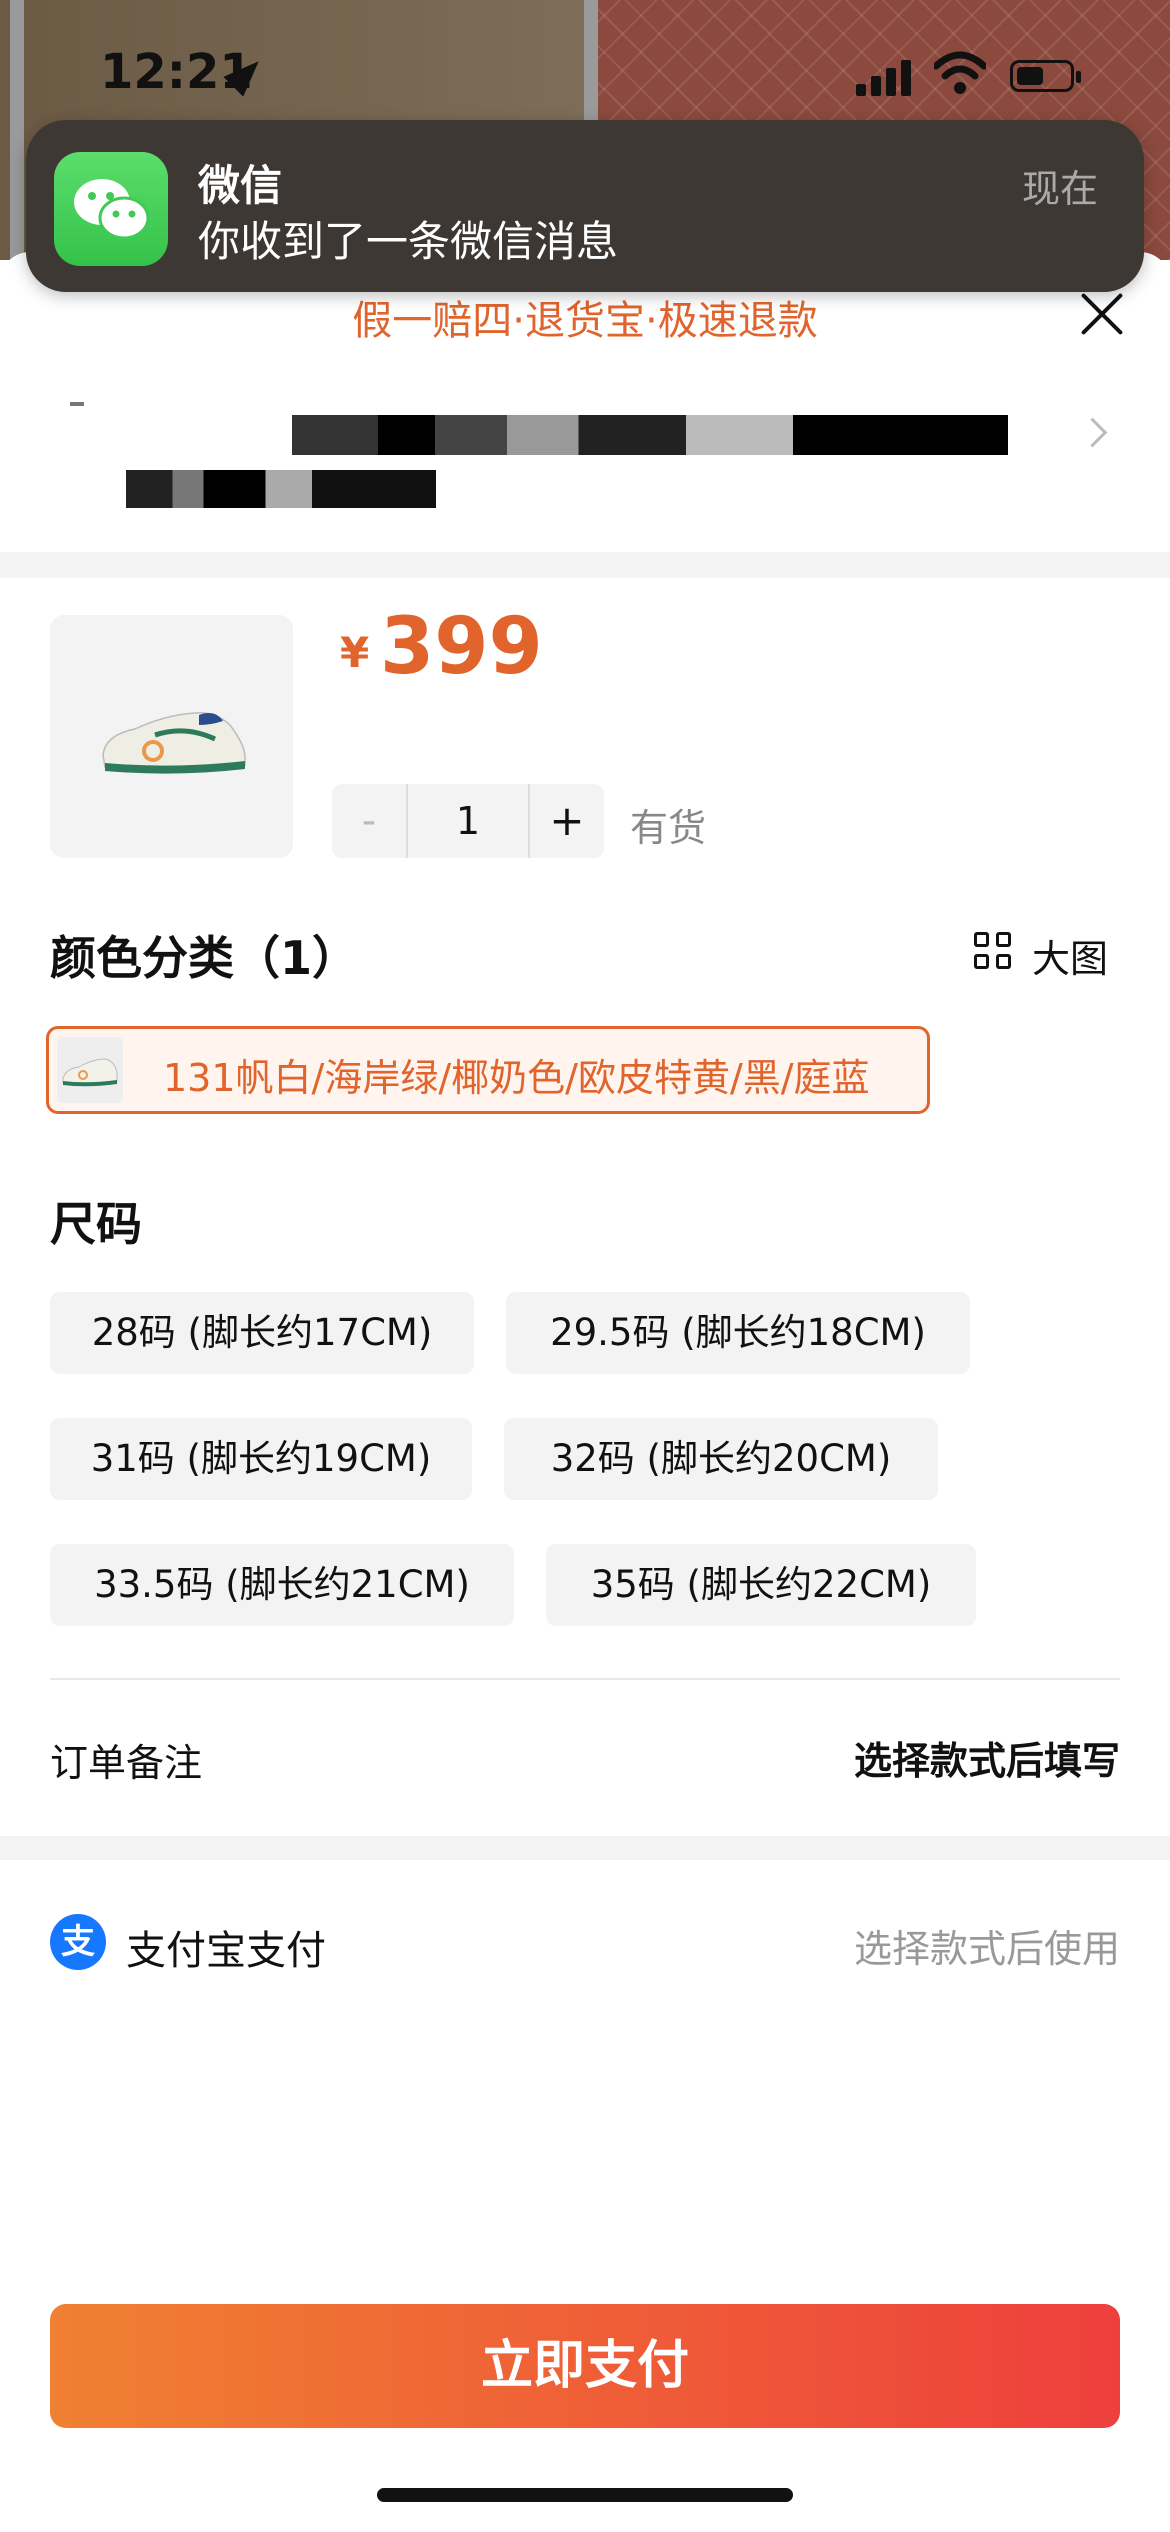 This screenshot has height=2532, width=1170. What do you see at coordinates (585, 465) in the screenshot?
I see `shipping-address-row` at bounding box center [585, 465].